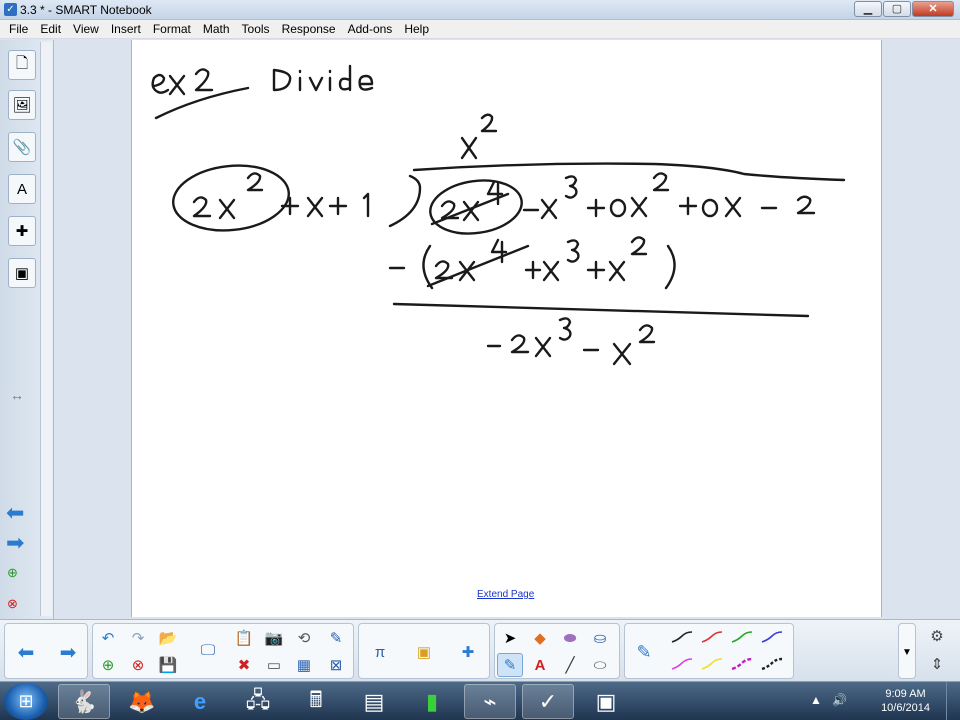 The width and height of the screenshot is (960, 720). Describe the element at coordinates (933, 9) in the screenshot. I see `close-button: ✕` at that location.